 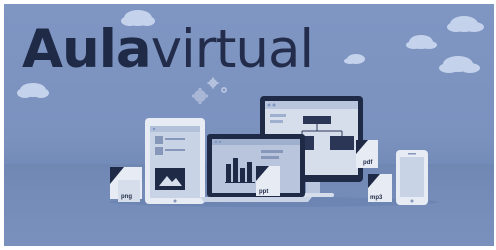 I want to click on ppt-label: ppt, so click(x=263, y=192).